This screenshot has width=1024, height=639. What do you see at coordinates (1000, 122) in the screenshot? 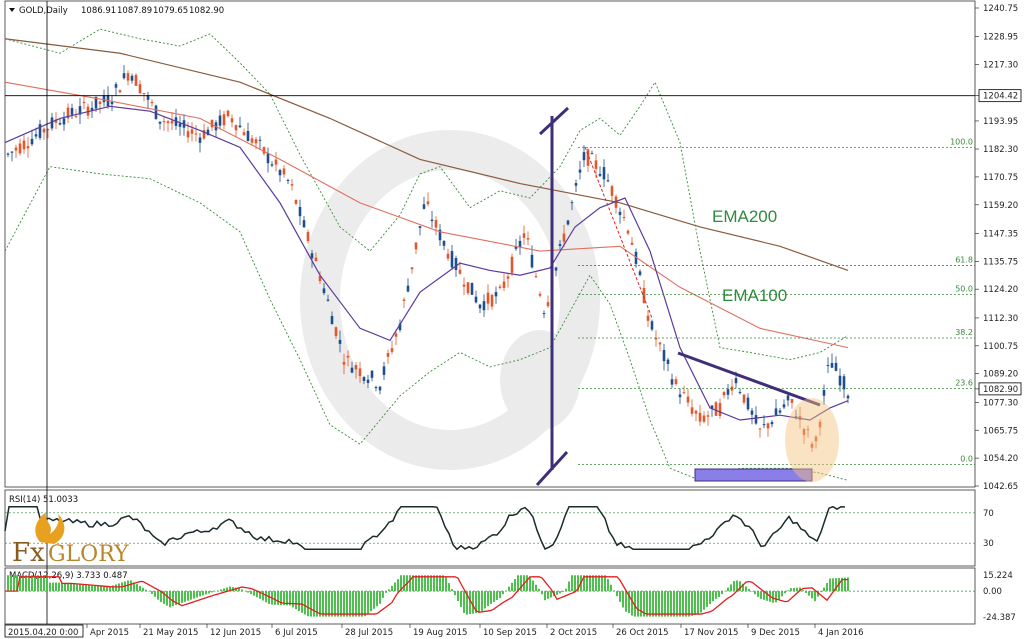
I see `price-tick-label: 1193.95` at bounding box center [1000, 122].